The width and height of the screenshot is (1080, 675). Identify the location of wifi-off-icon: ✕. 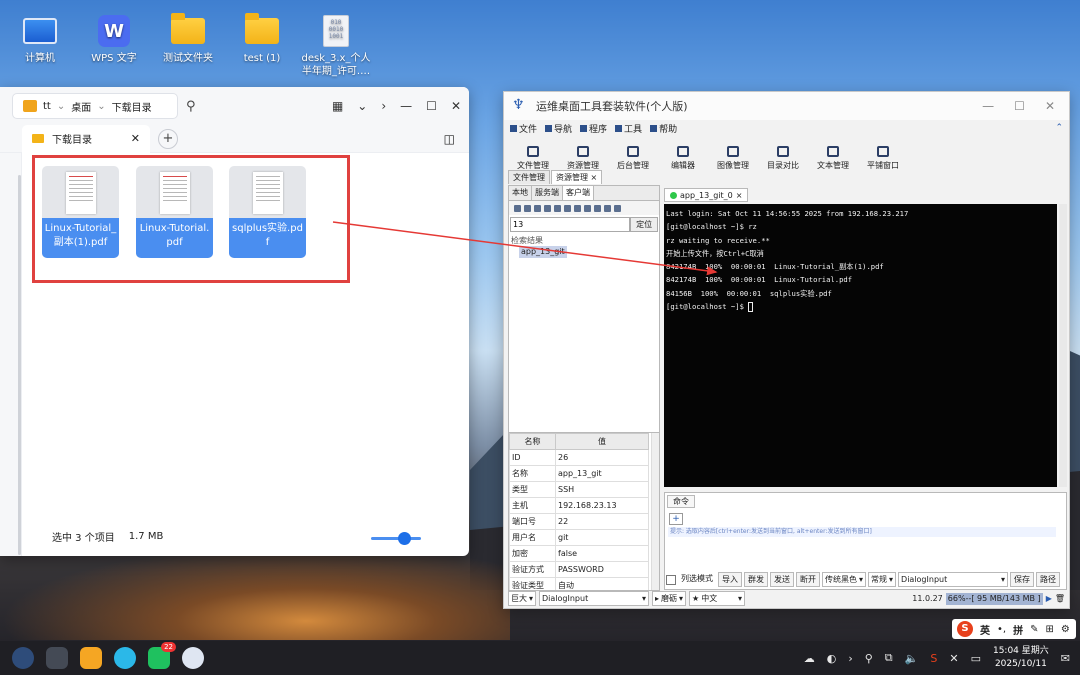
(953, 658).